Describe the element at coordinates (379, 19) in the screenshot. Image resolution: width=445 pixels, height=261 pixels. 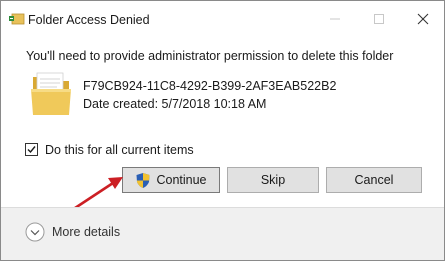
I see `maximize-icon` at that location.